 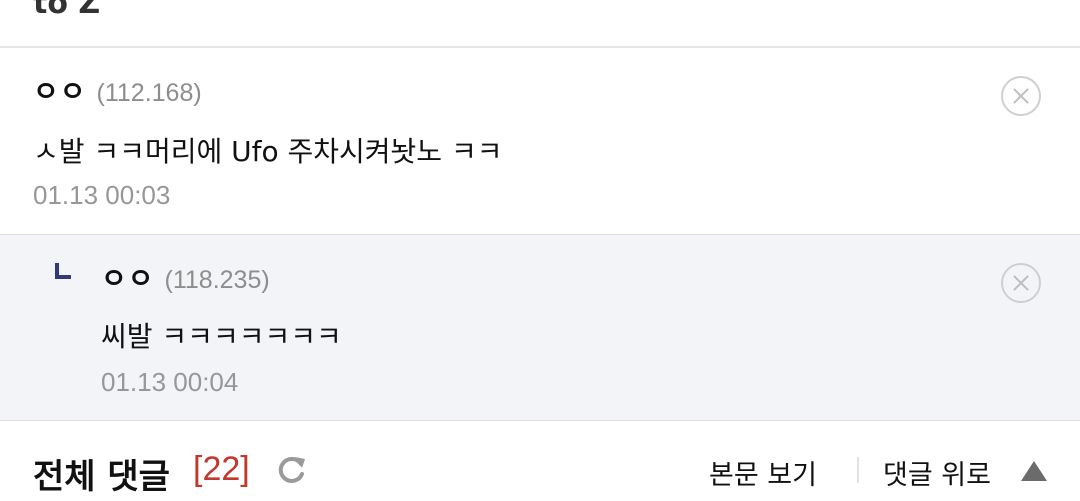 What do you see at coordinates (291, 470) in the screenshot?
I see `refresh-icon` at bounding box center [291, 470].